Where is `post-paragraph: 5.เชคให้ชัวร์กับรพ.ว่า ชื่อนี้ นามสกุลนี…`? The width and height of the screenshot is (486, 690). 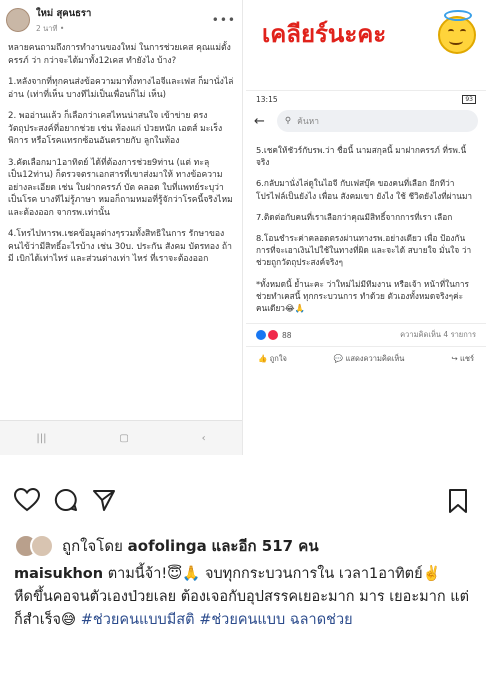
post-paragraph: 5.เชคให้ชัวร์กับรพ.ว่า ชื่อนี้ นามสกุลนี… is located at coordinates (361, 156).